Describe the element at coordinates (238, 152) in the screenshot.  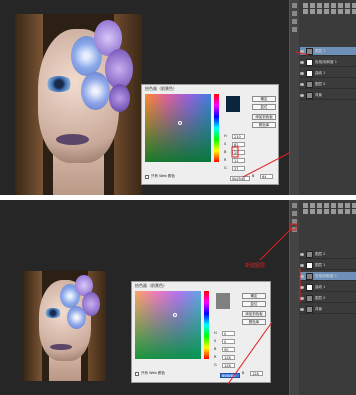
I see `b-input: 25` at that location.